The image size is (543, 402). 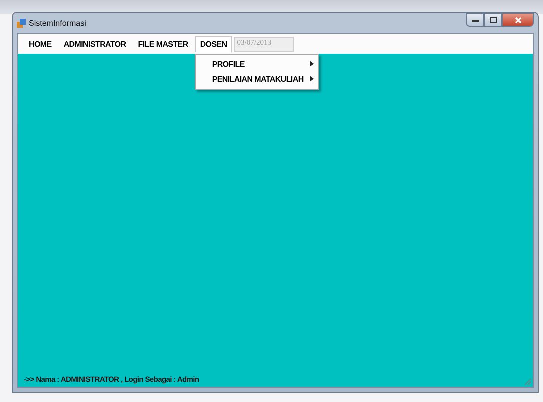 I want to click on resize-grip-icon, so click(x=528, y=382).